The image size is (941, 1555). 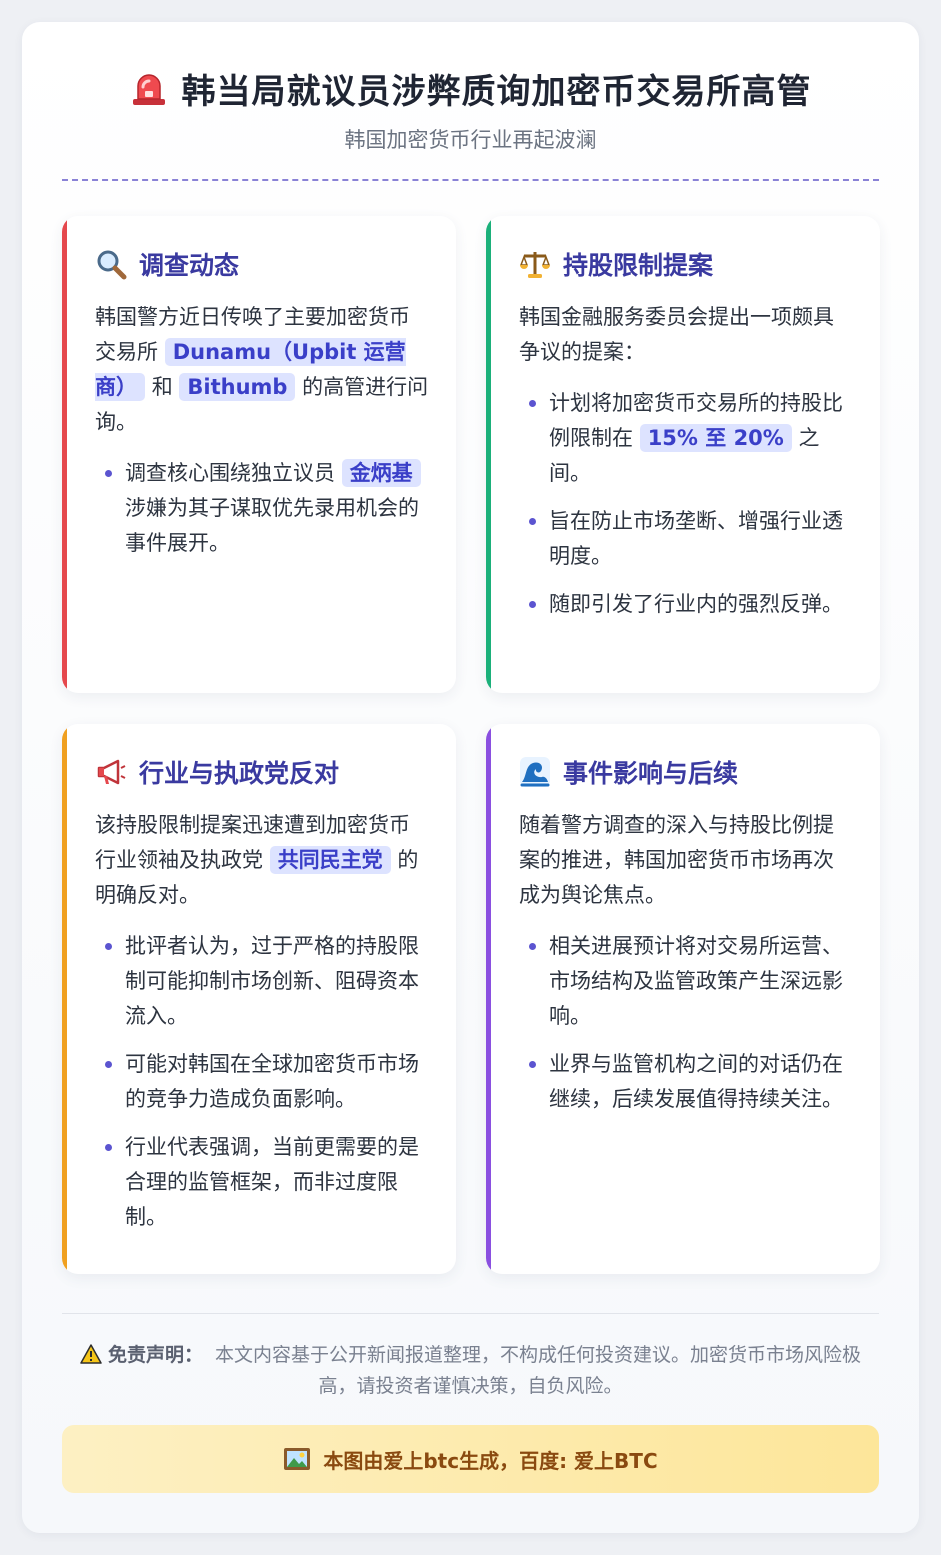 What do you see at coordinates (496, 92) in the screenshot?
I see `page-title: 韩当局就议员涉弊质询加密币交易所高管` at bounding box center [496, 92].